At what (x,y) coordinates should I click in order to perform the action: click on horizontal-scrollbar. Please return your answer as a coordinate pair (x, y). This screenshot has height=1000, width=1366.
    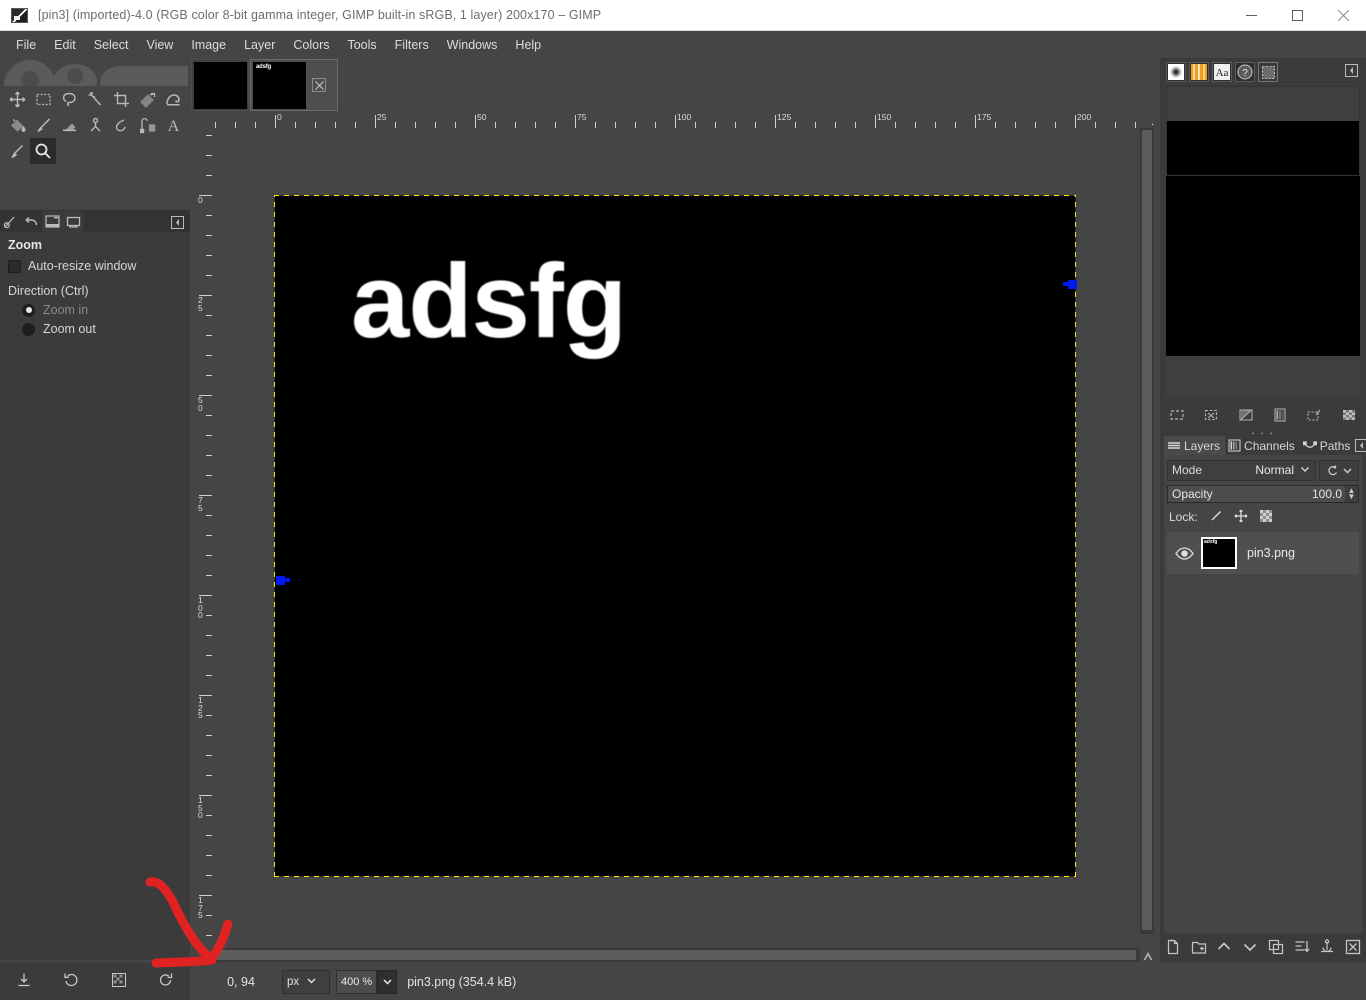
    Looking at the image, I should click on (676, 955).